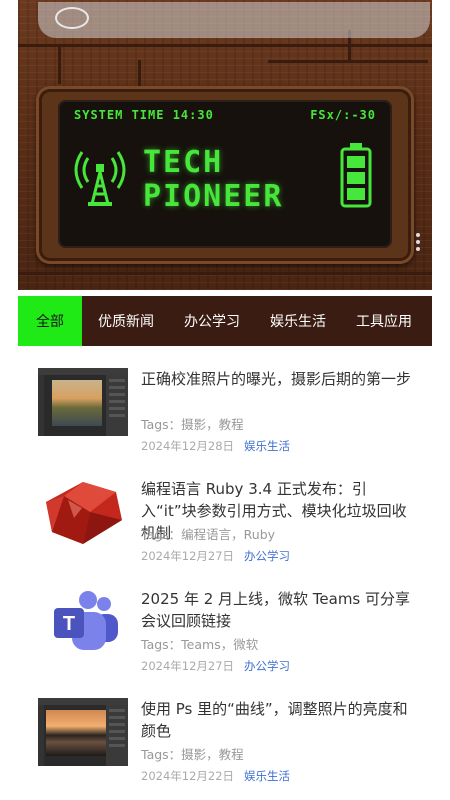 This screenshot has height=800, width=450. I want to click on tab-office-study: 办公学习, so click(209, 321).